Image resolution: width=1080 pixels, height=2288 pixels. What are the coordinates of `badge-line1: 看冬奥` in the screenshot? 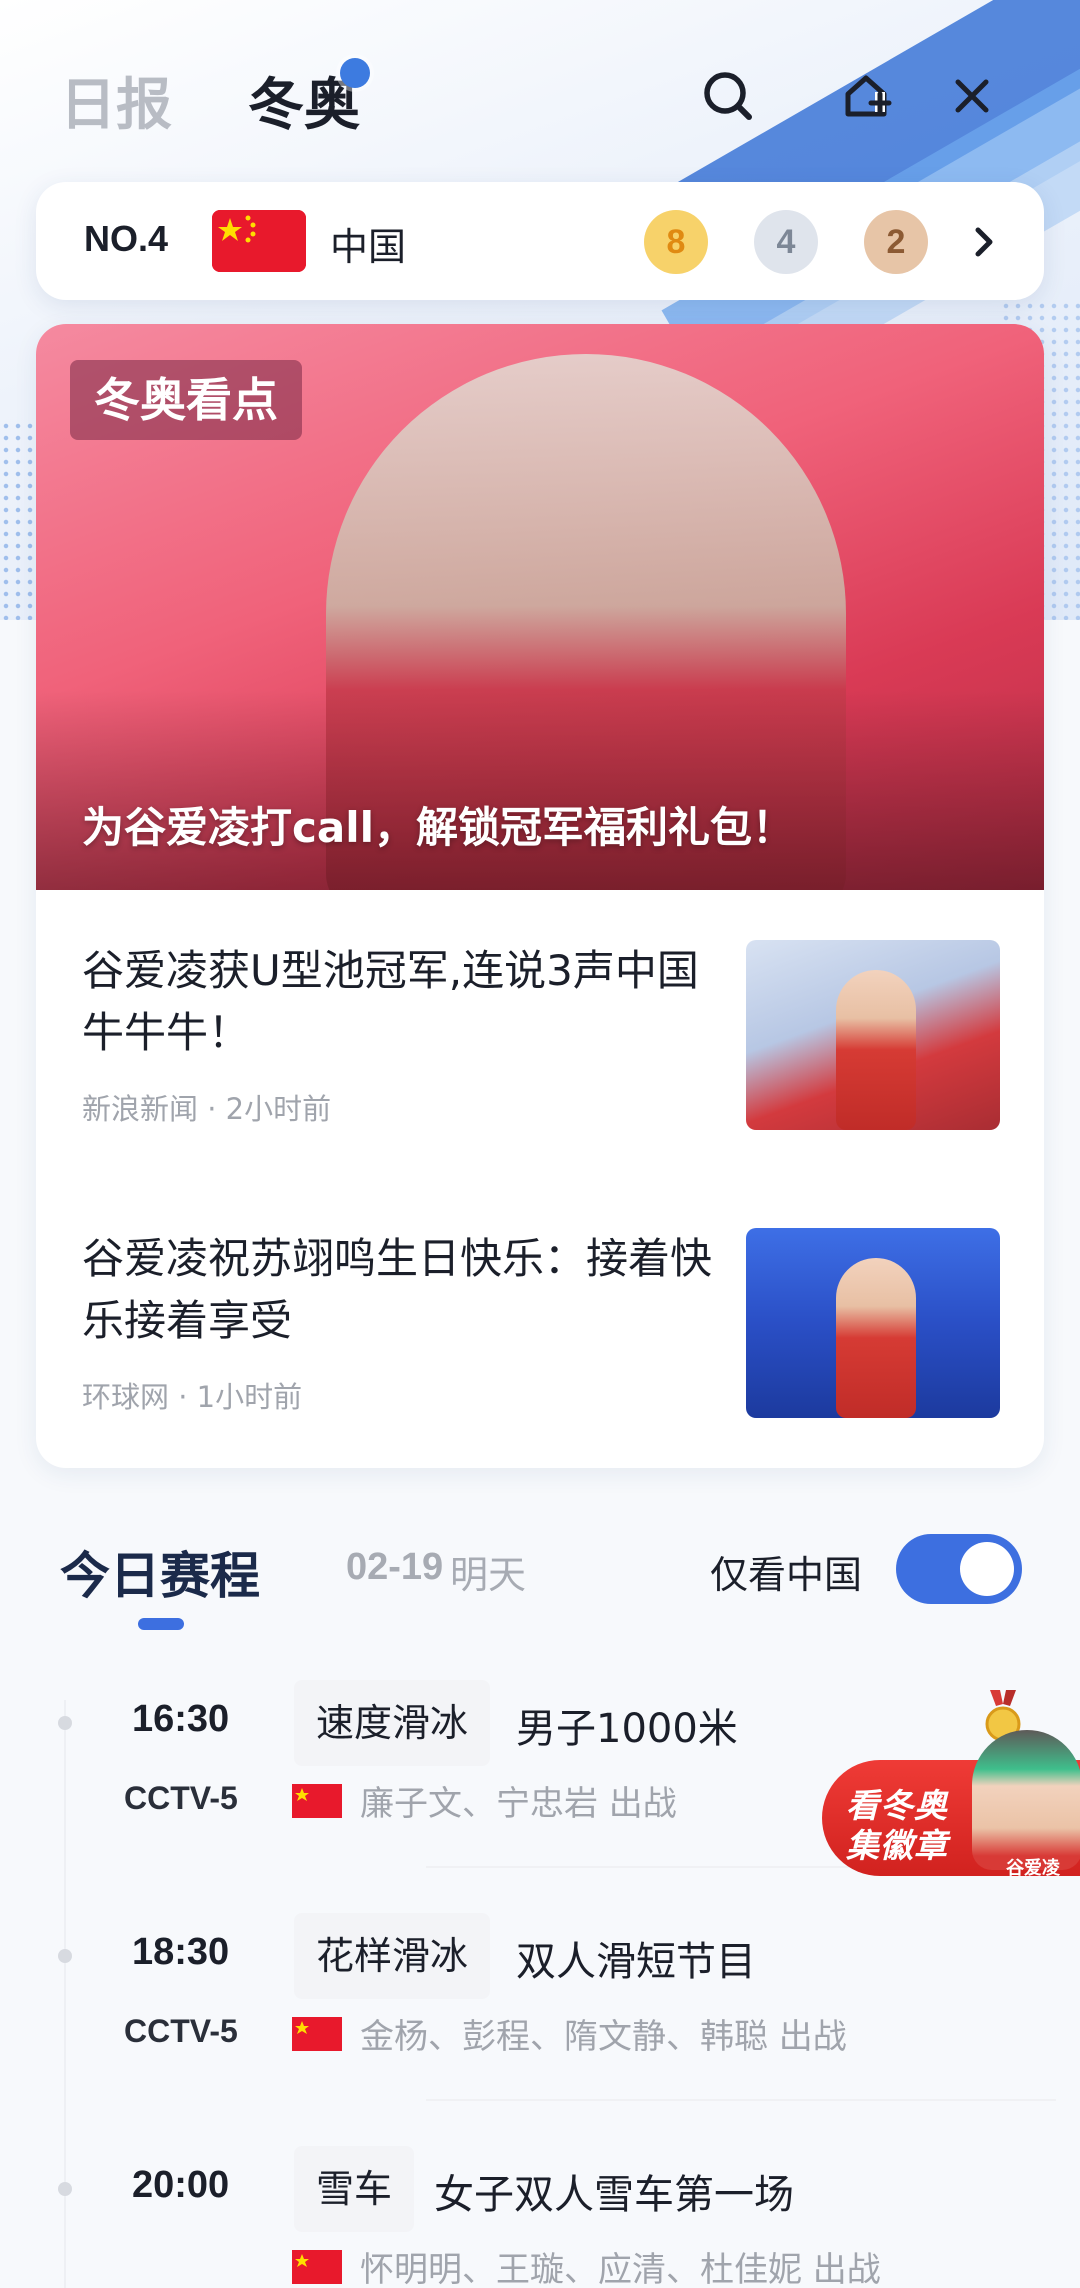 It's located at (897, 1805).